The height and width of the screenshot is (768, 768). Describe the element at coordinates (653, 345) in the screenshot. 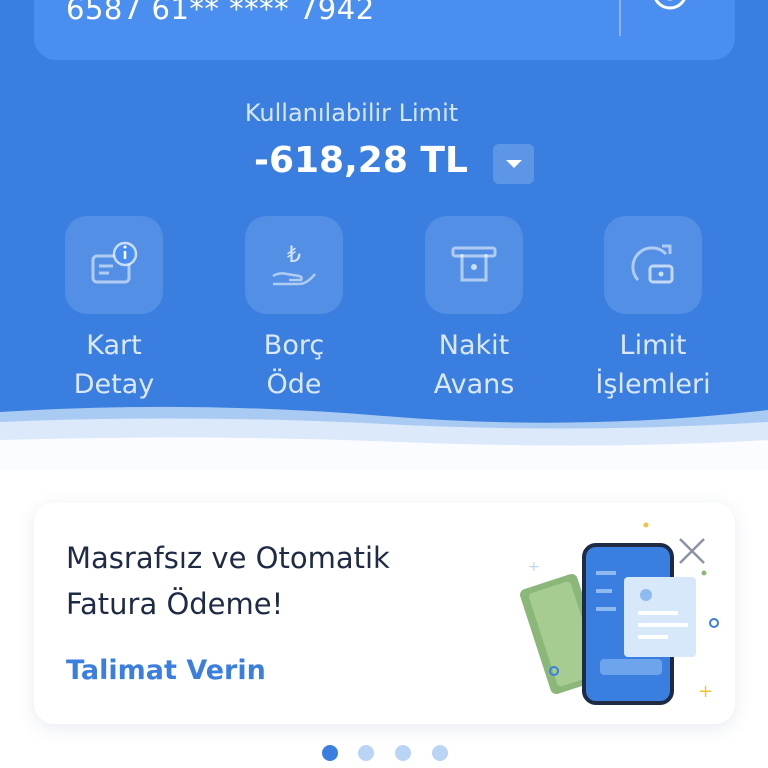

I see `action-label-line1: Limit` at that location.